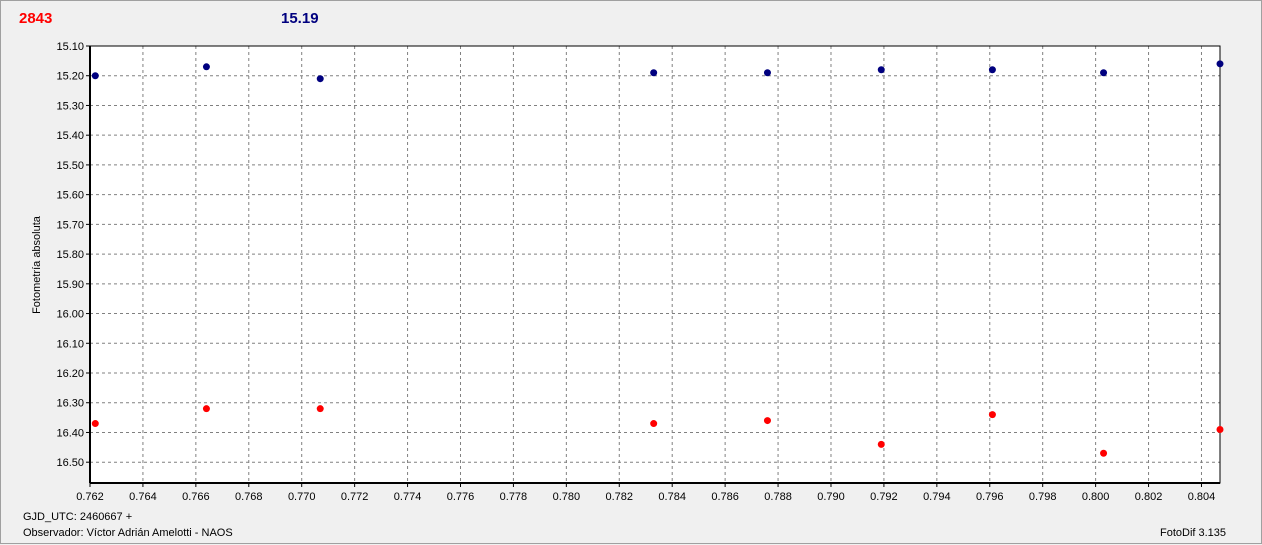 The height and width of the screenshot is (545, 1262). Describe the element at coordinates (143, 497) in the screenshot. I see `x-tick-label: 0.764` at that location.